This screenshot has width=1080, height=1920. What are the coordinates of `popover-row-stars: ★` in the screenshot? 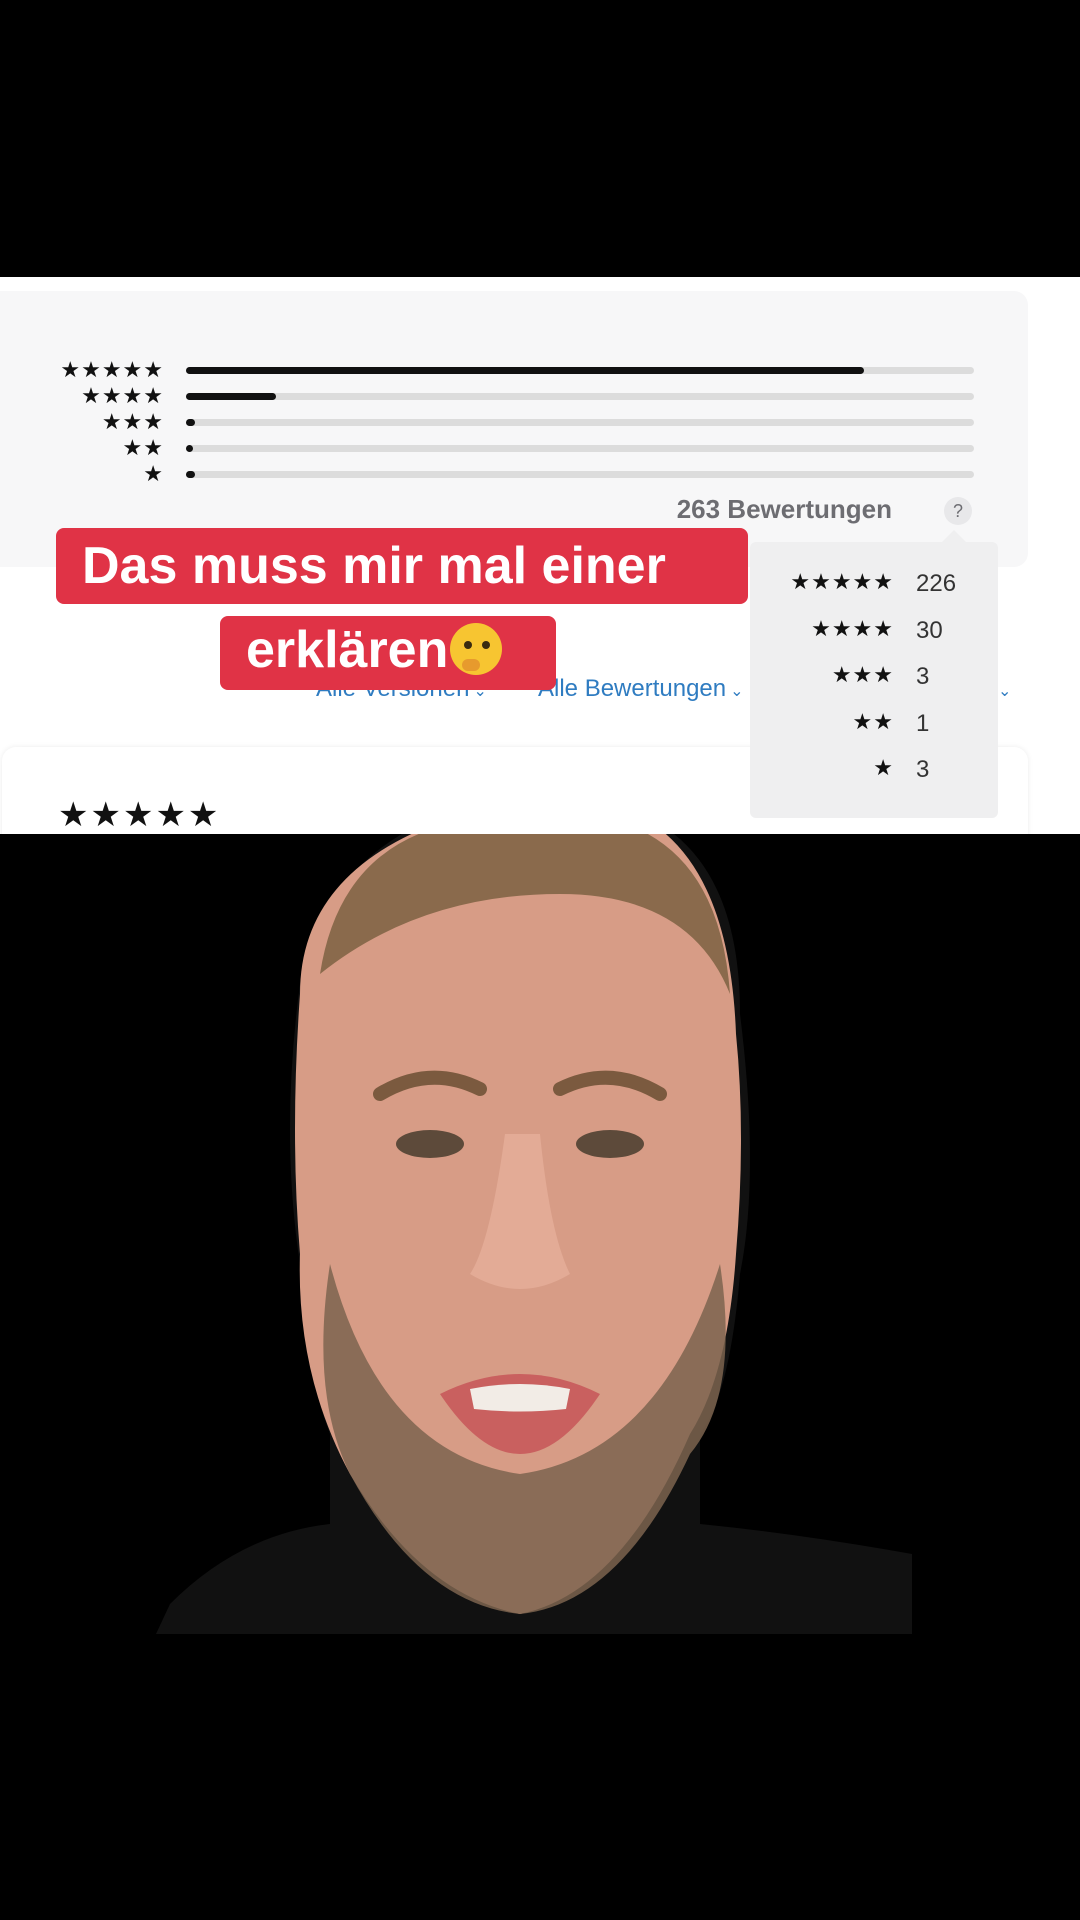 It's located at (883, 768).